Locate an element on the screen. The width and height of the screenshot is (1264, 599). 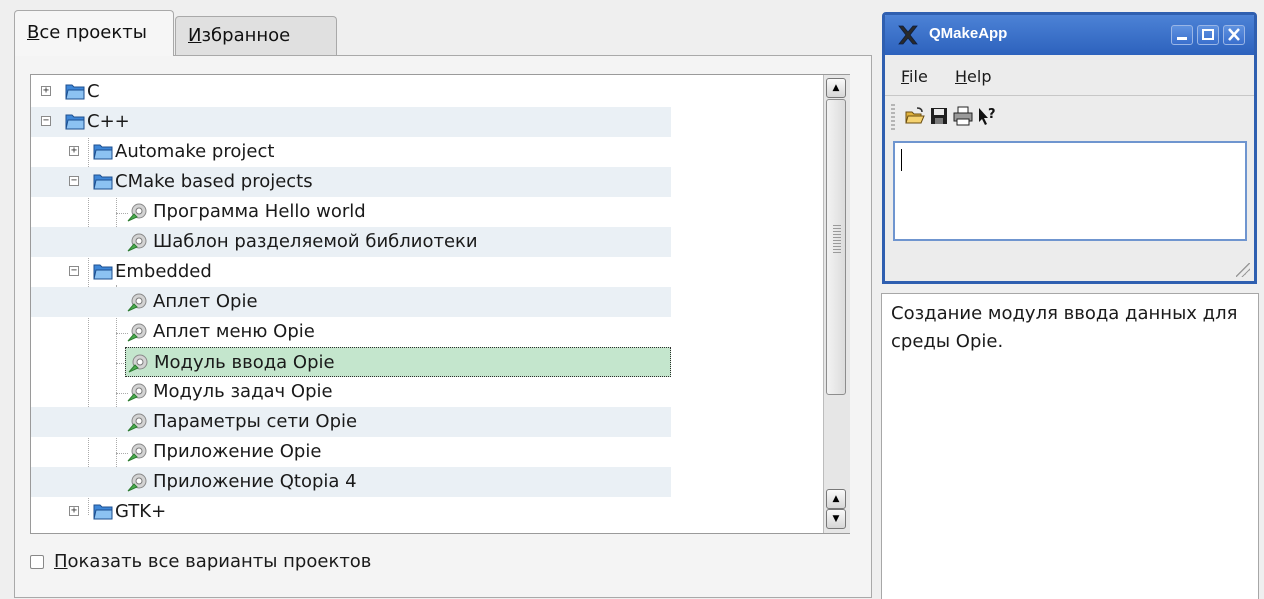
tree-item-label: Параметры сети Opie is located at coordinates (255, 421).